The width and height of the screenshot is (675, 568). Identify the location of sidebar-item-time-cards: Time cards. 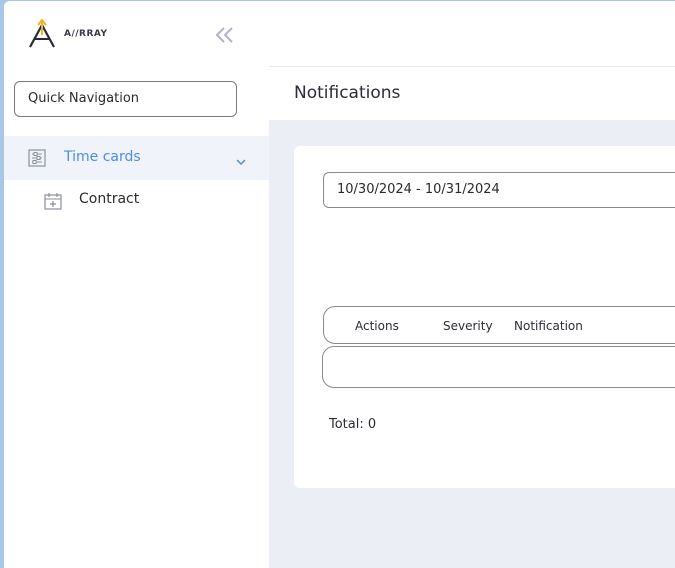
(136, 158).